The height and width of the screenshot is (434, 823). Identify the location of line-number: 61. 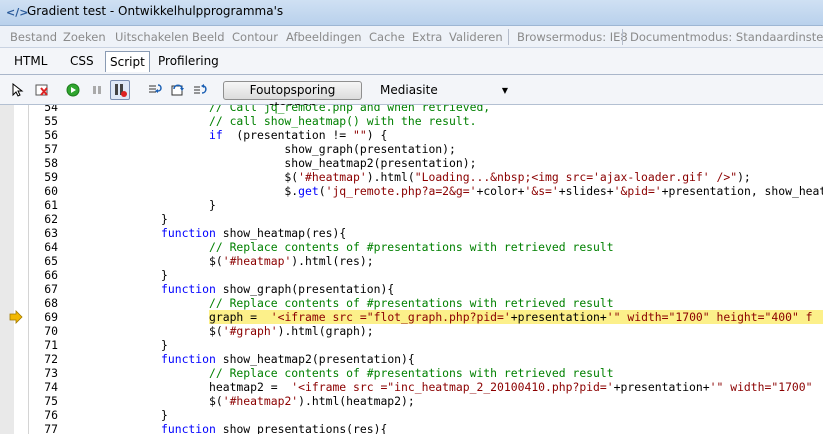
(51, 205).